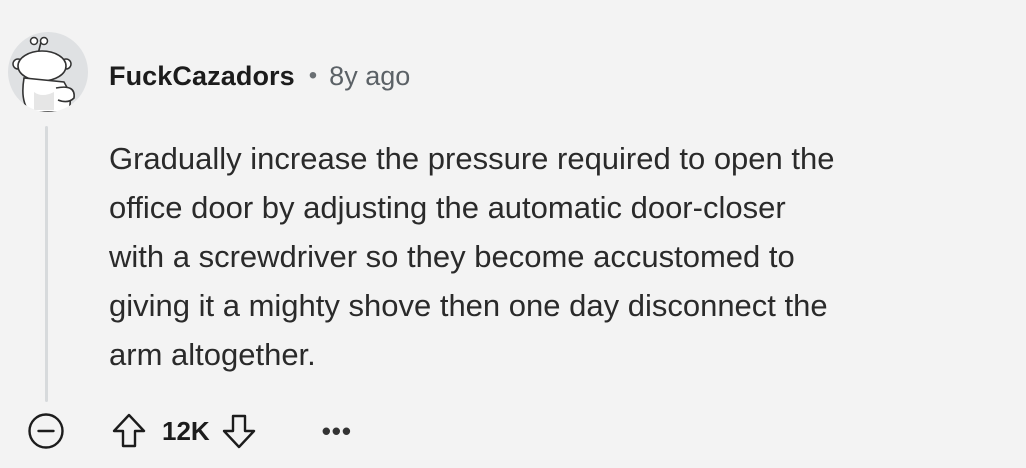 This screenshot has height=468, width=1026. Describe the element at coordinates (202, 76) in the screenshot. I see `username-link: FuckCazadors` at that location.